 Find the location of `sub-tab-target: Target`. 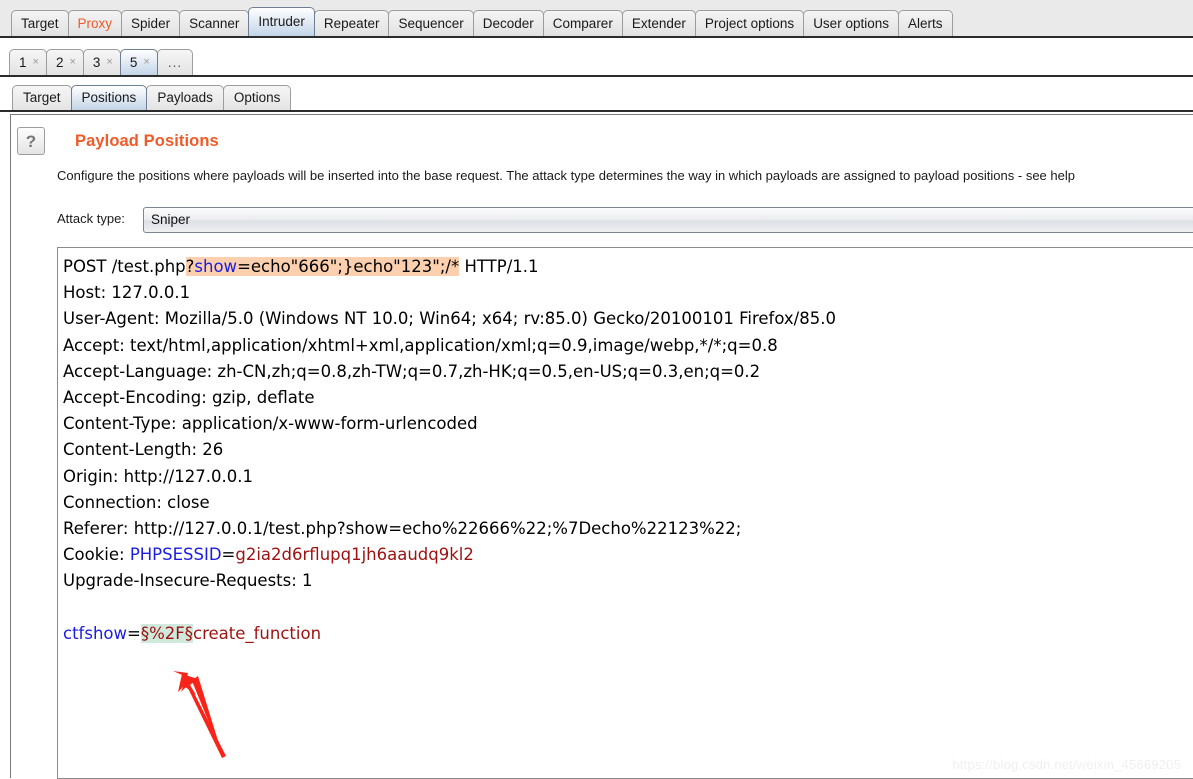

sub-tab-target: Target is located at coordinates (42, 97).